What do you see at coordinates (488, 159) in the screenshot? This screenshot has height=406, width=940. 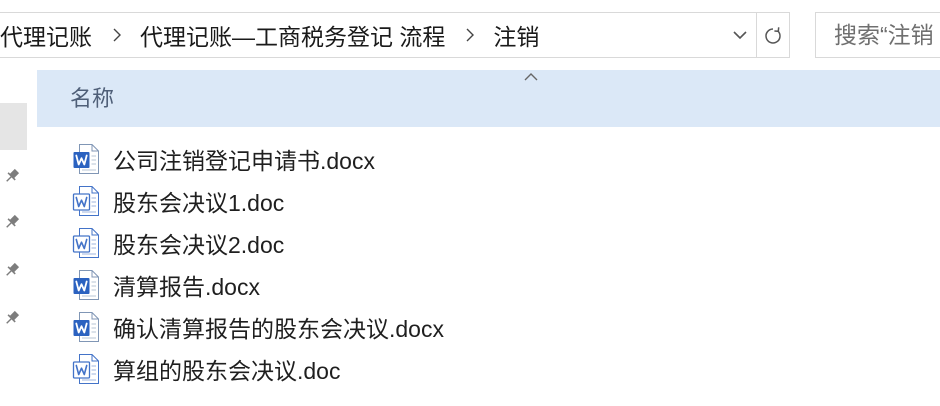 I see `file-row: 公司注销登记申请书.docx` at bounding box center [488, 159].